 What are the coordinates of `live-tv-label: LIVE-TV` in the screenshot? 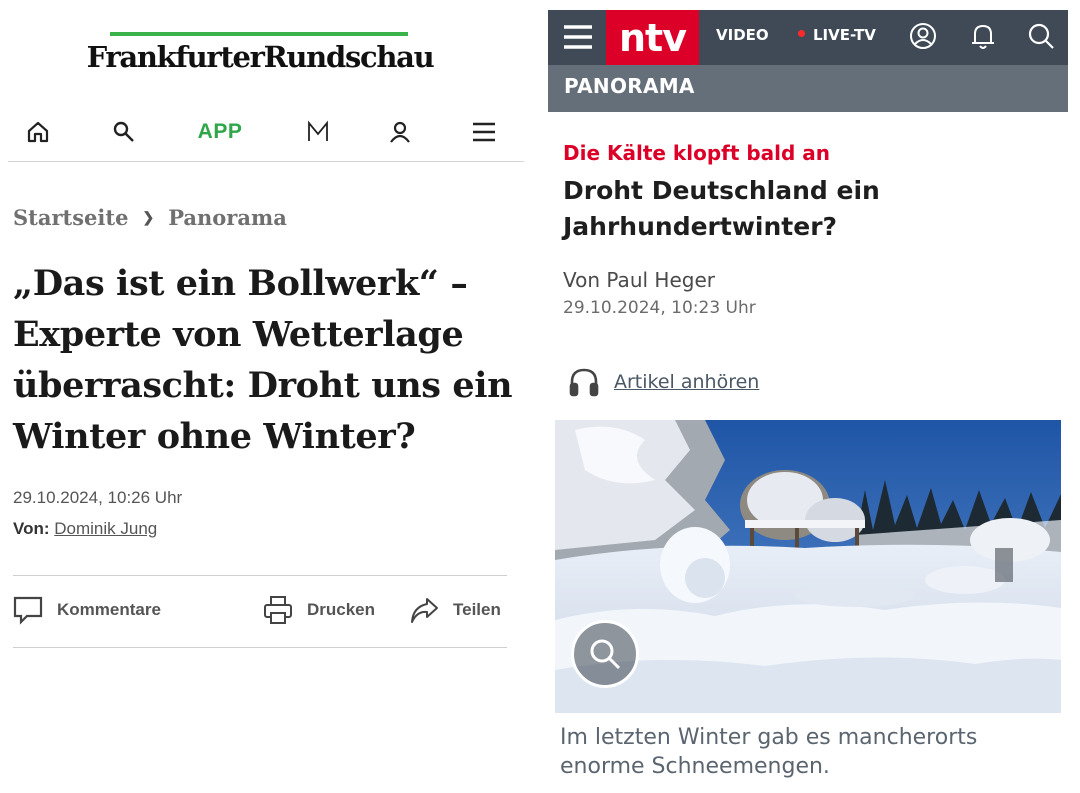 It's located at (844, 35).